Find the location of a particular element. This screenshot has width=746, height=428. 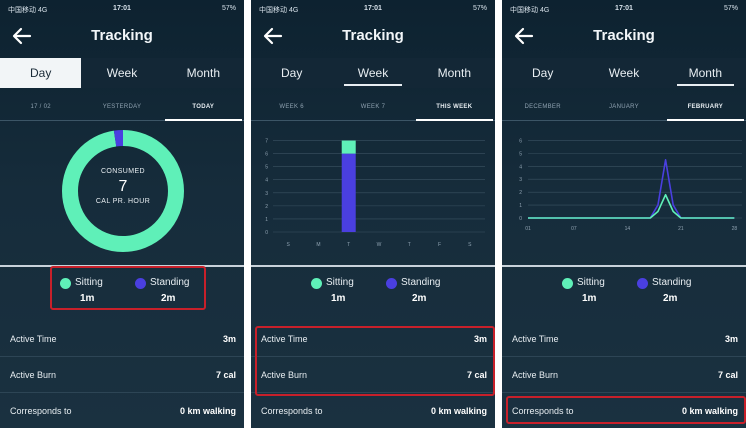

y-tick-label: 7 is located at coordinates (266, 142).